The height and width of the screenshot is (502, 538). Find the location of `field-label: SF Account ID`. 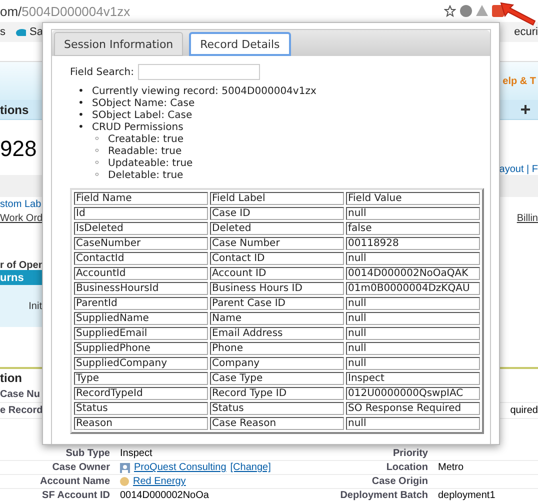

field-label: SF Account ID is located at coordinates (75, 495).